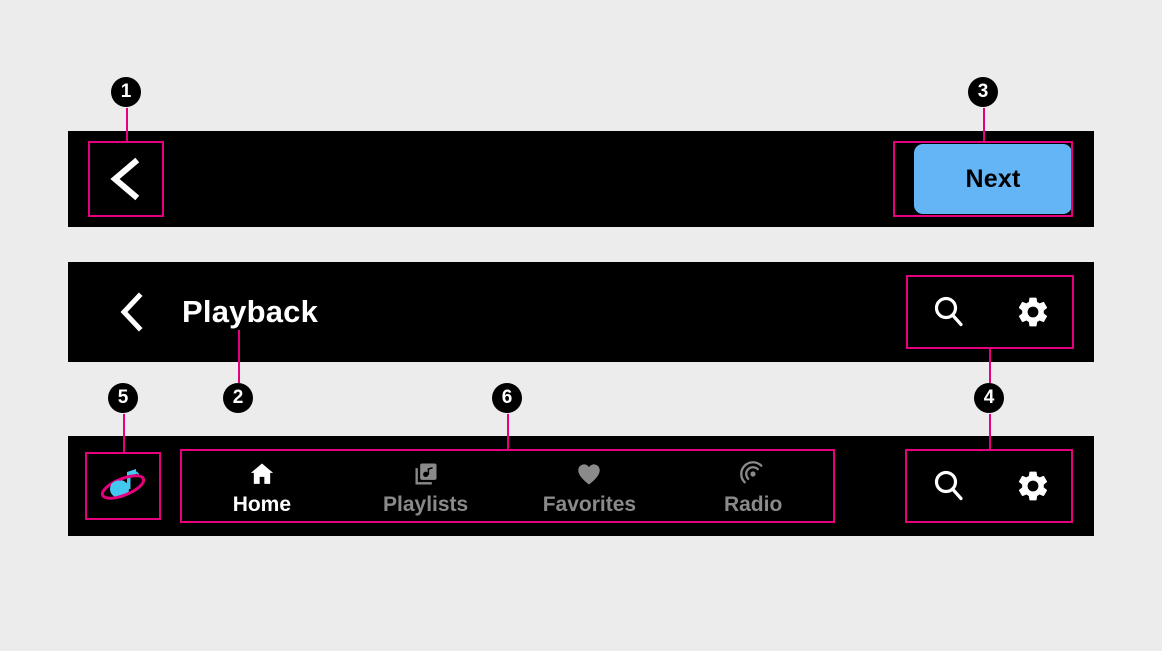  I want to click on tab-radio: Radio, so click(753, 486).